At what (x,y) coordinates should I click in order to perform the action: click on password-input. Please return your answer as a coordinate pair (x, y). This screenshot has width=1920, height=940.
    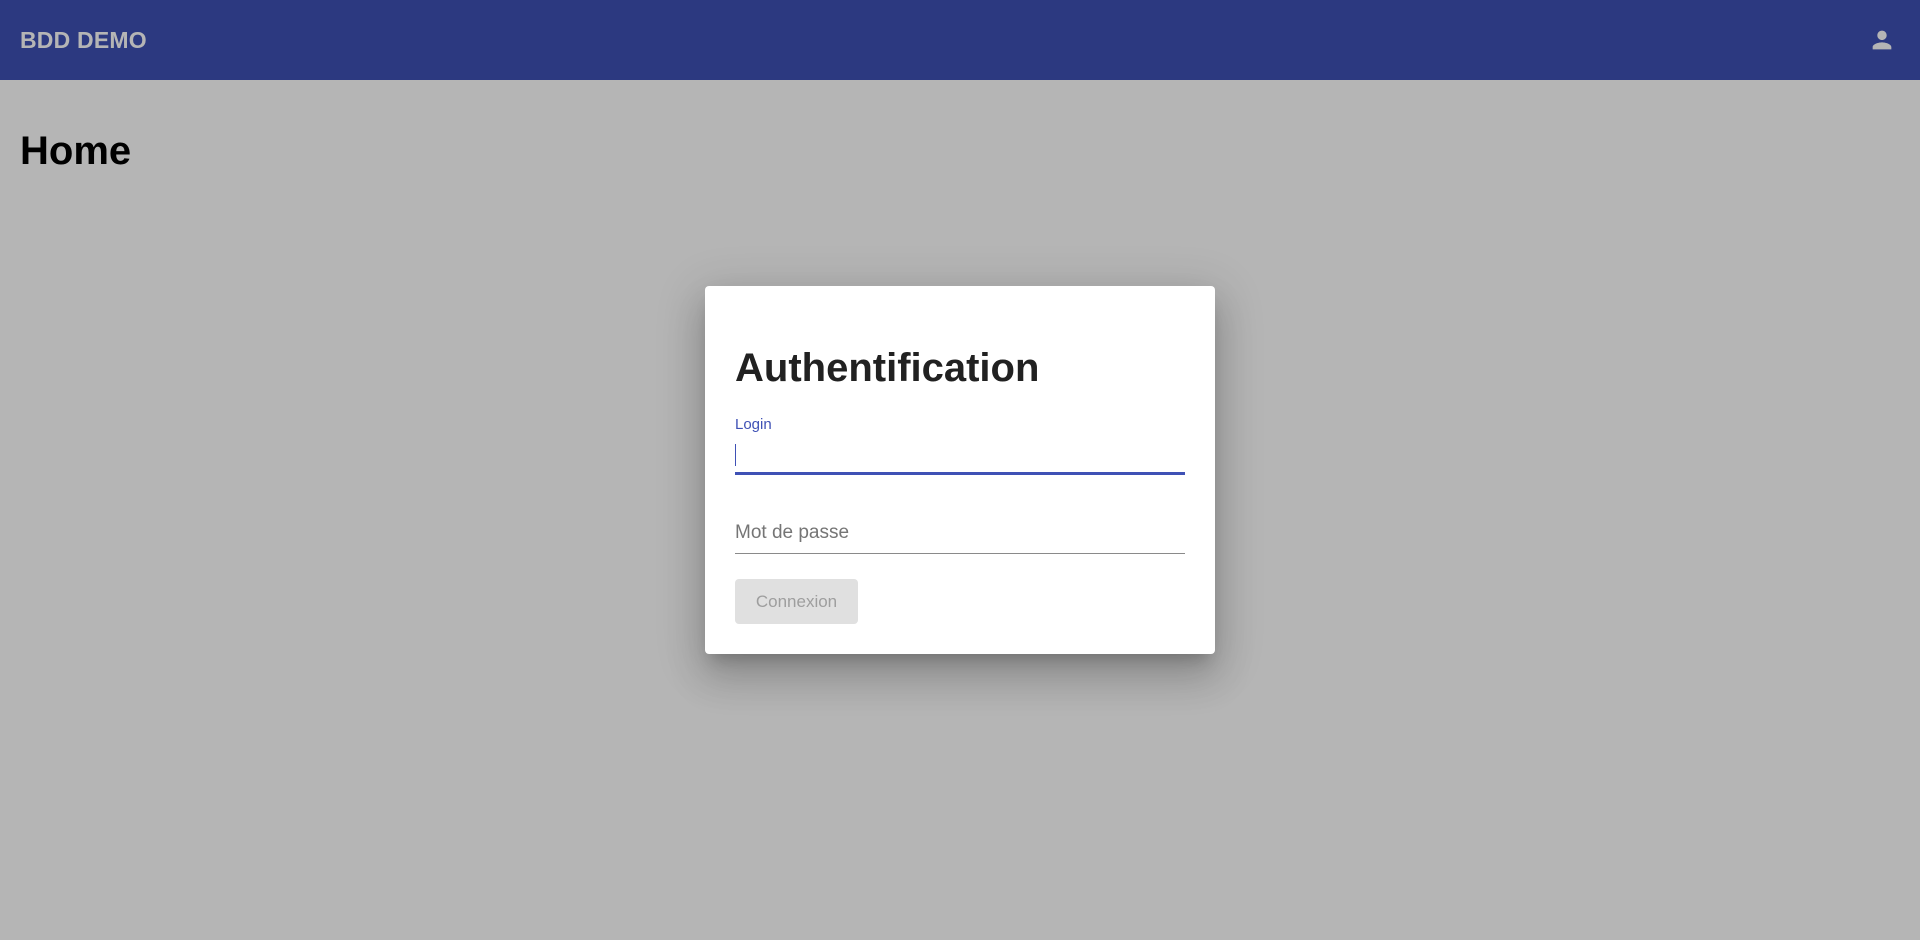
    Looking at the image, I should click on (960, 533).